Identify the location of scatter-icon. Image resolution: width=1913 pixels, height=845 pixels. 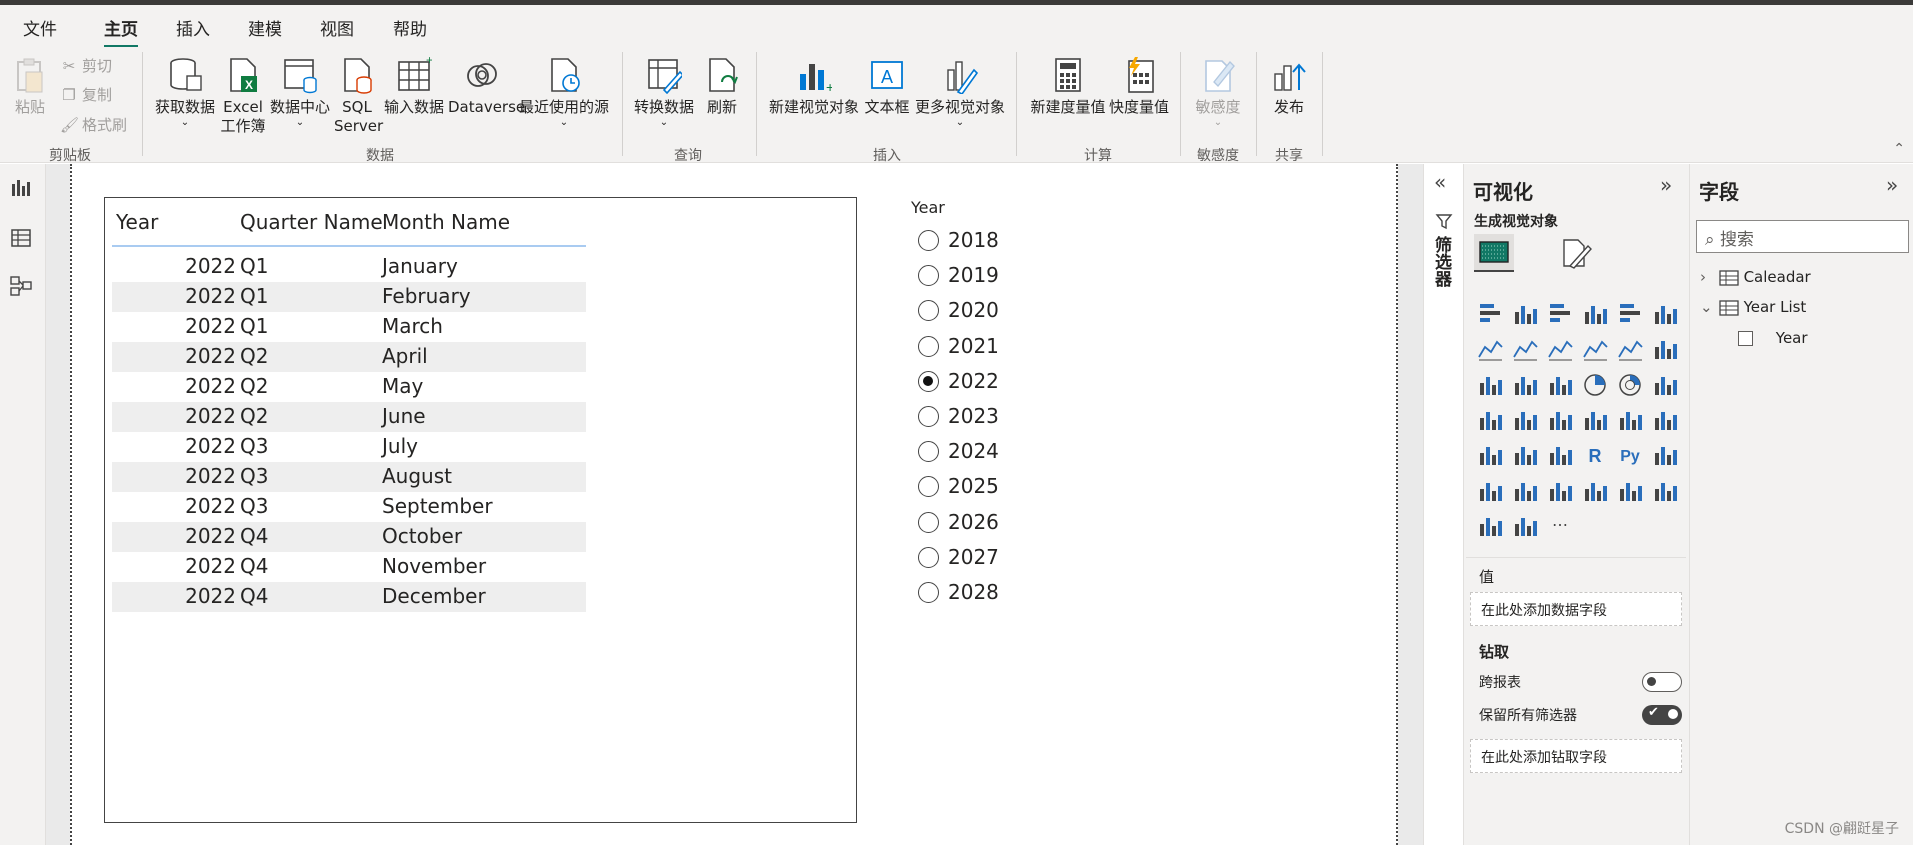
(1560, 385).